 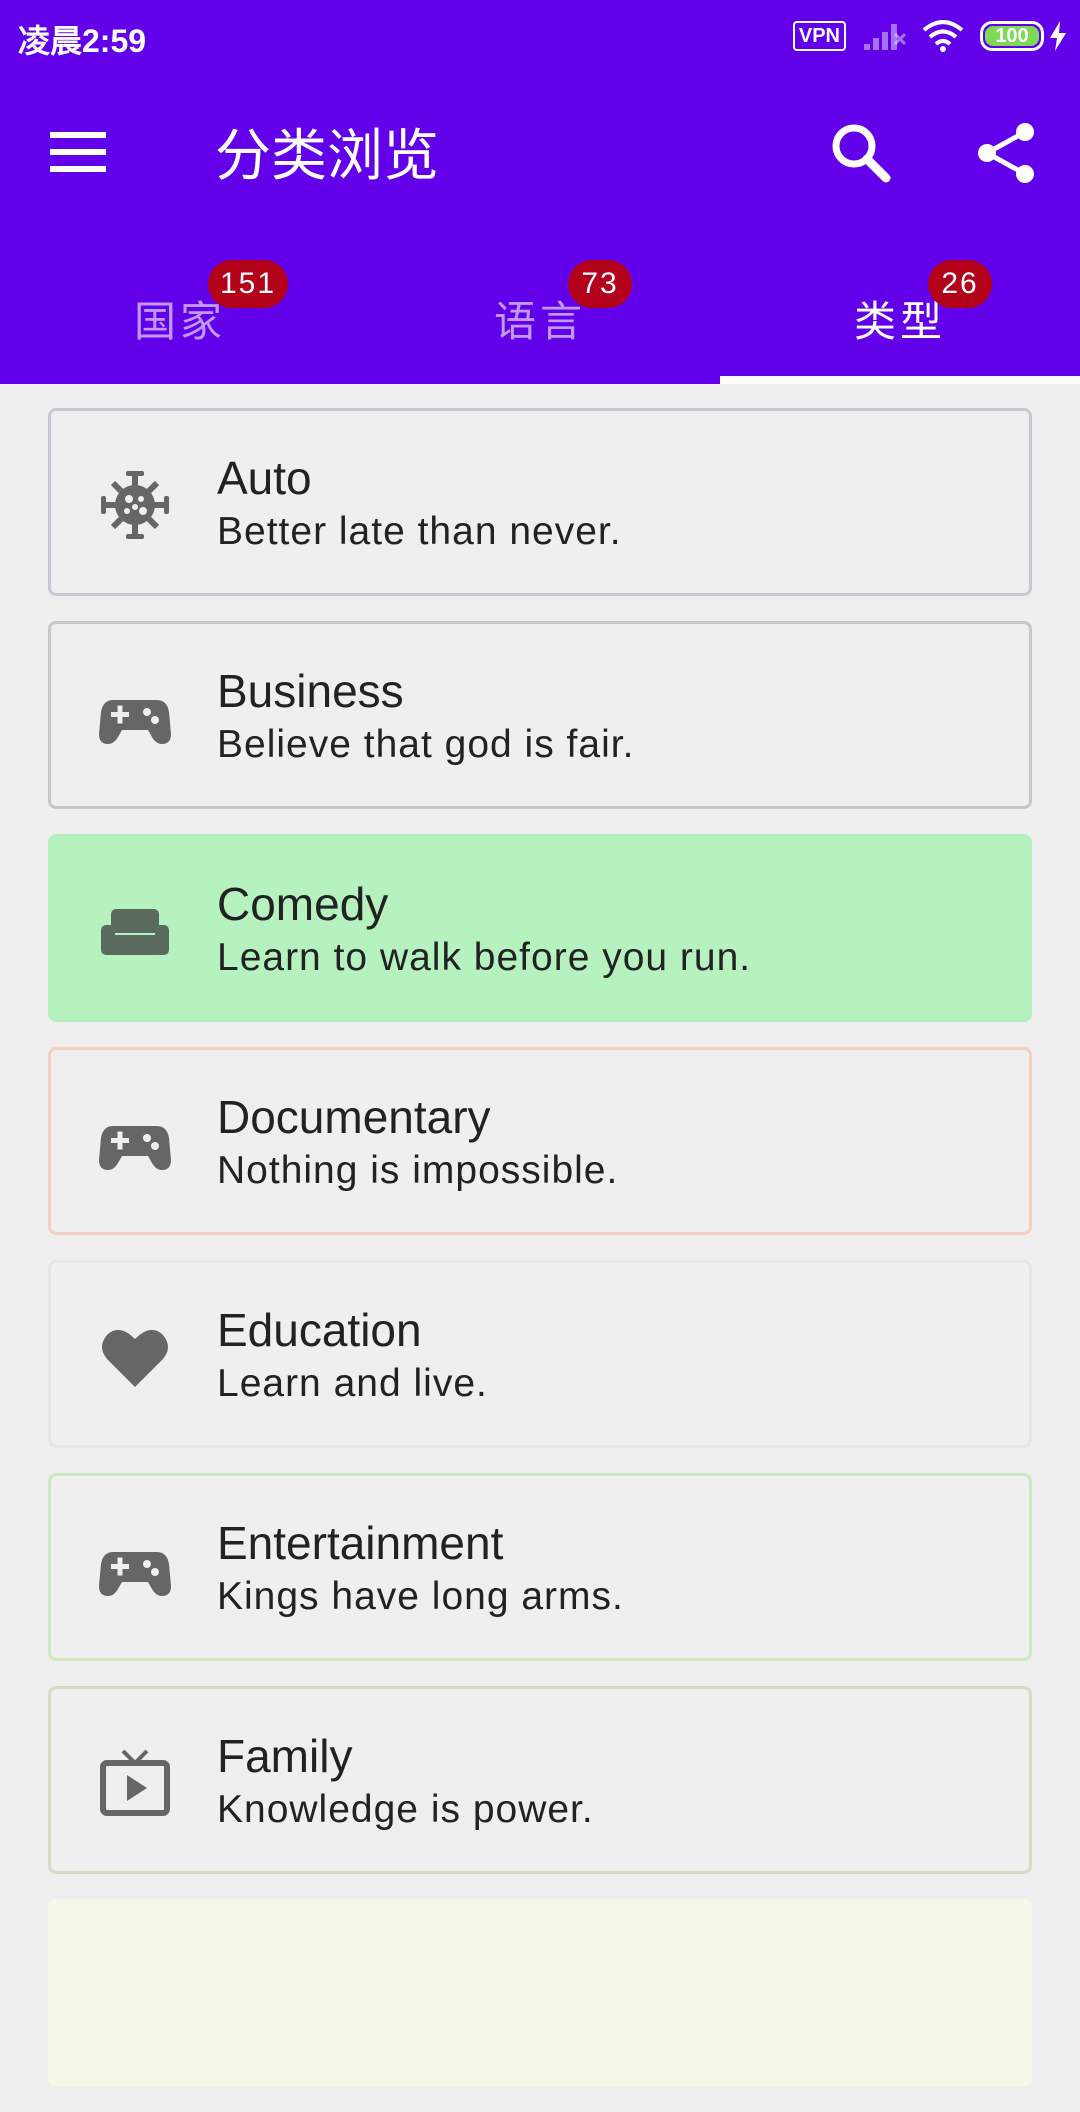 What do you see at coordinates (418, 1170) in the screenshot?
I see `category-subtitle: Nothing is impossible.` at bounding box center [418, 1170].